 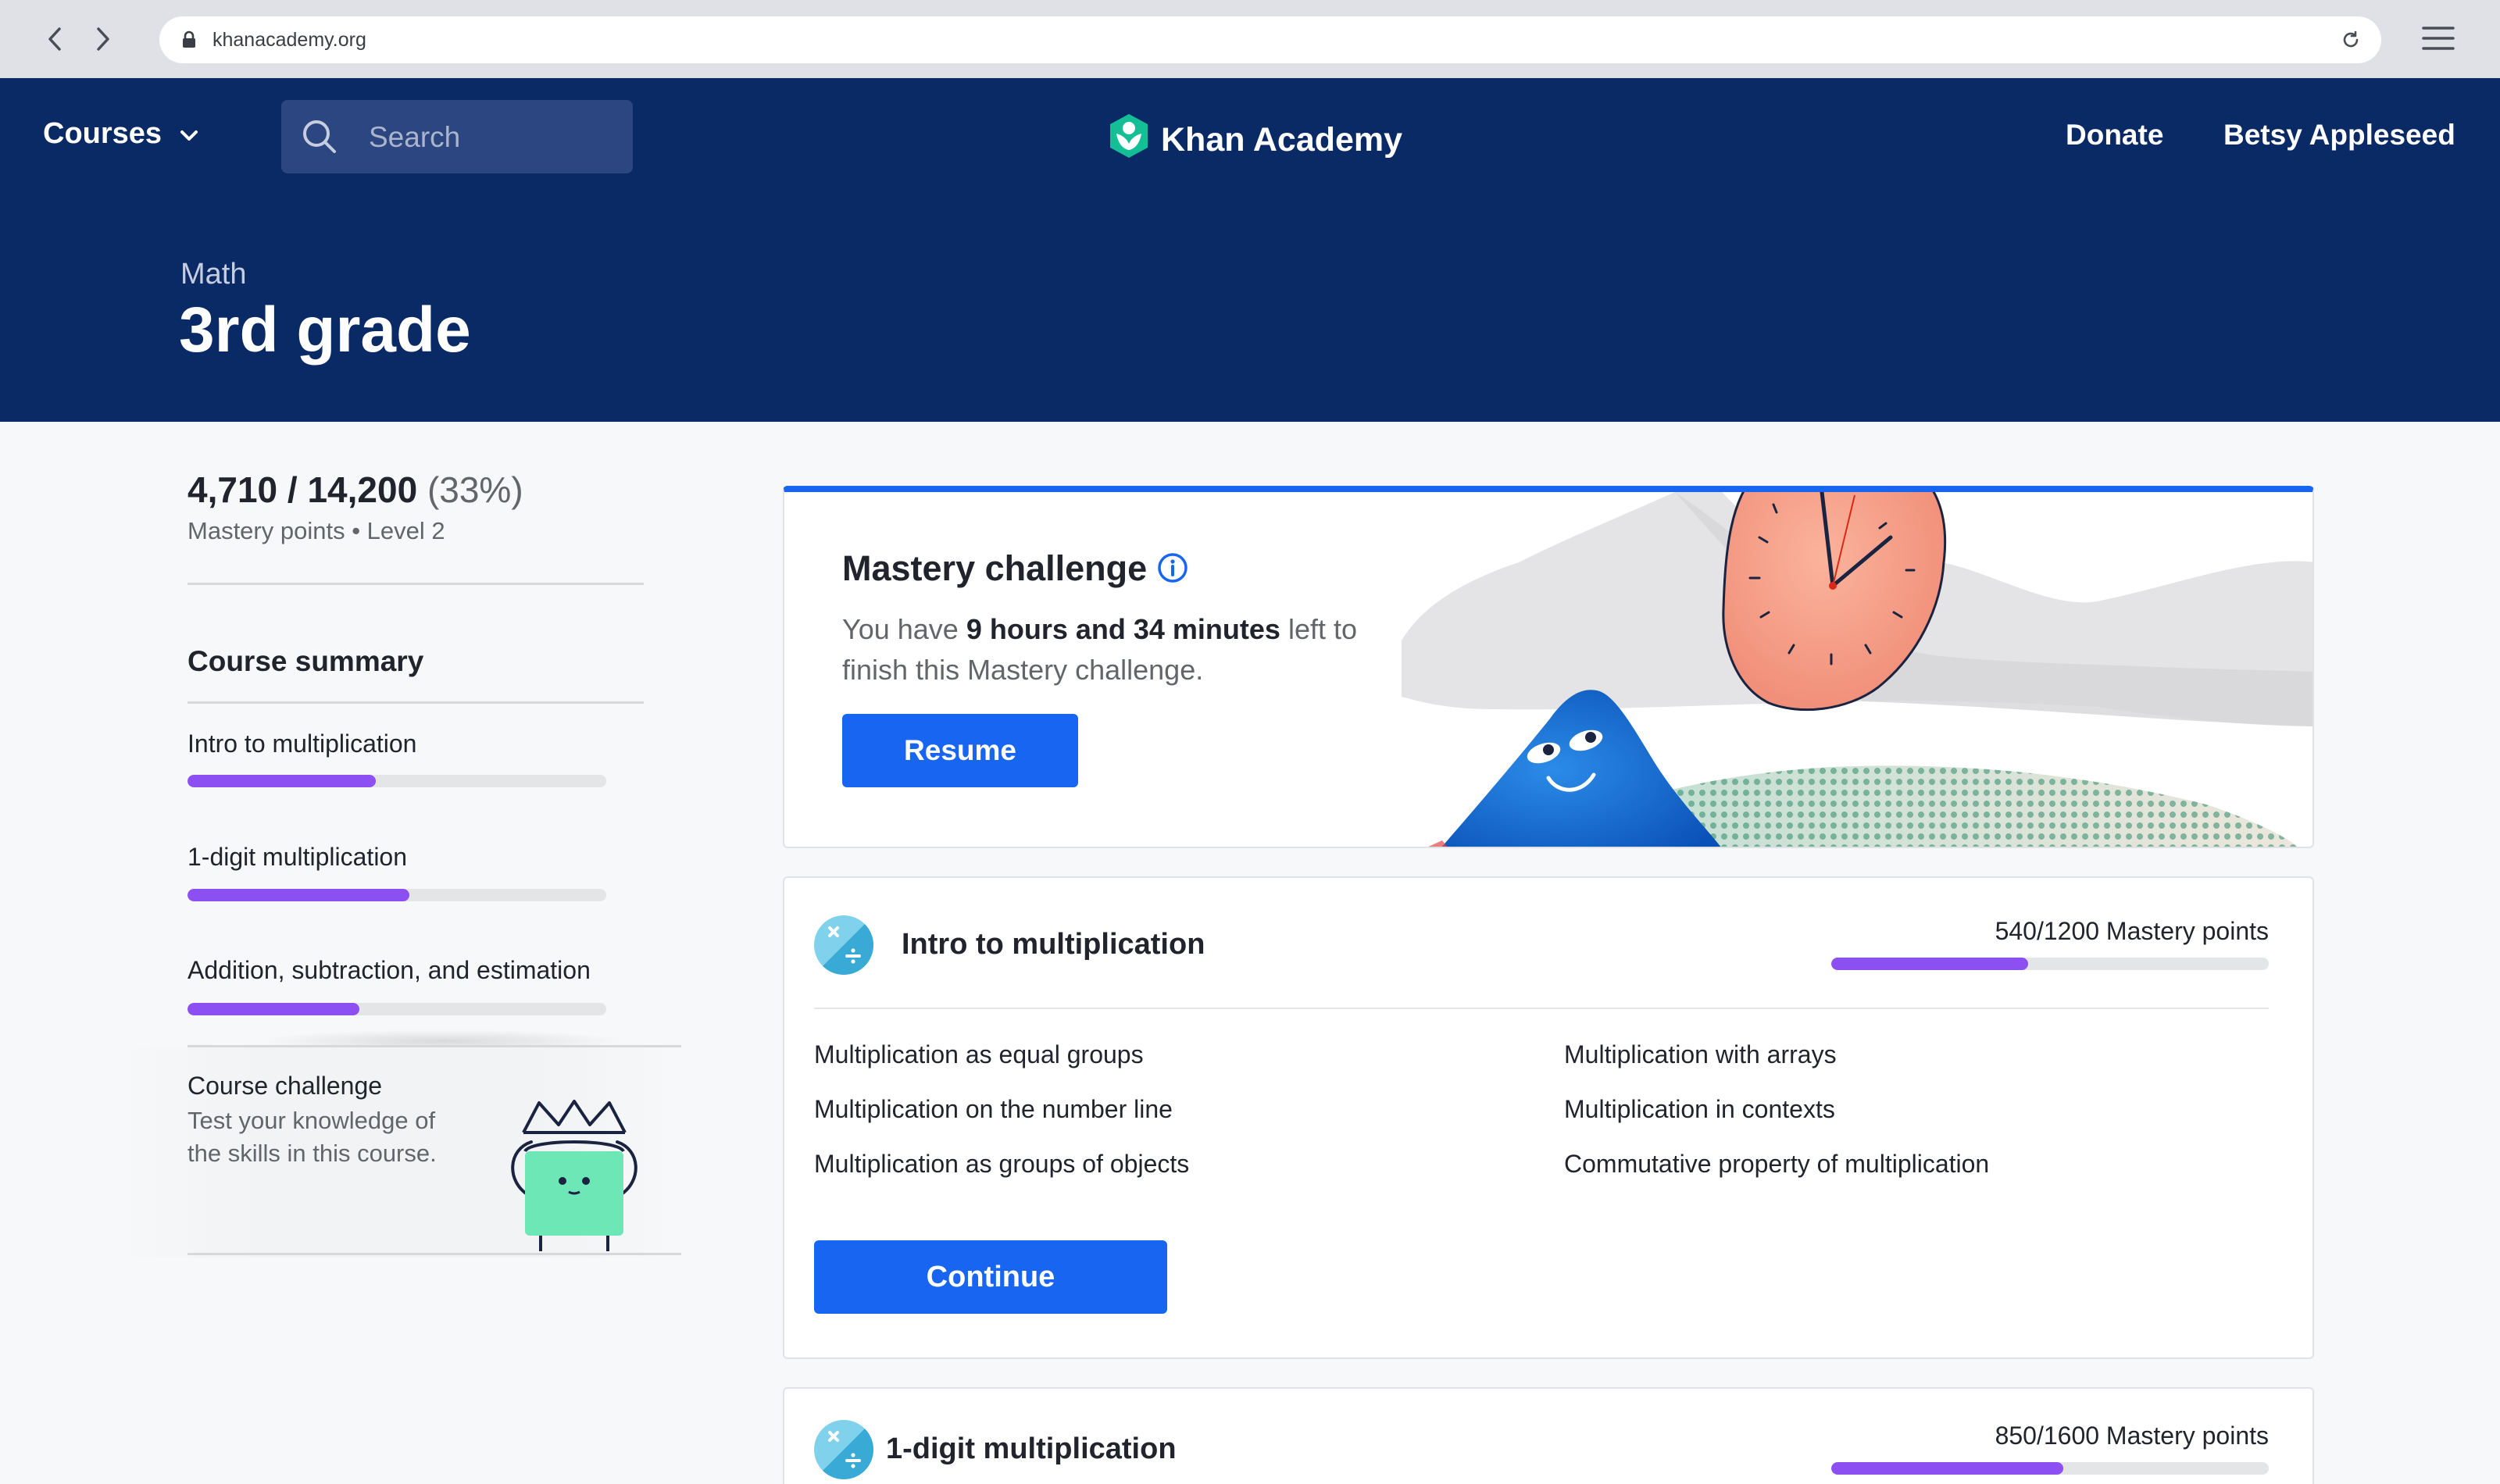 I want to click on brand-name: Khan Academy, so click(x=1282, y=140).